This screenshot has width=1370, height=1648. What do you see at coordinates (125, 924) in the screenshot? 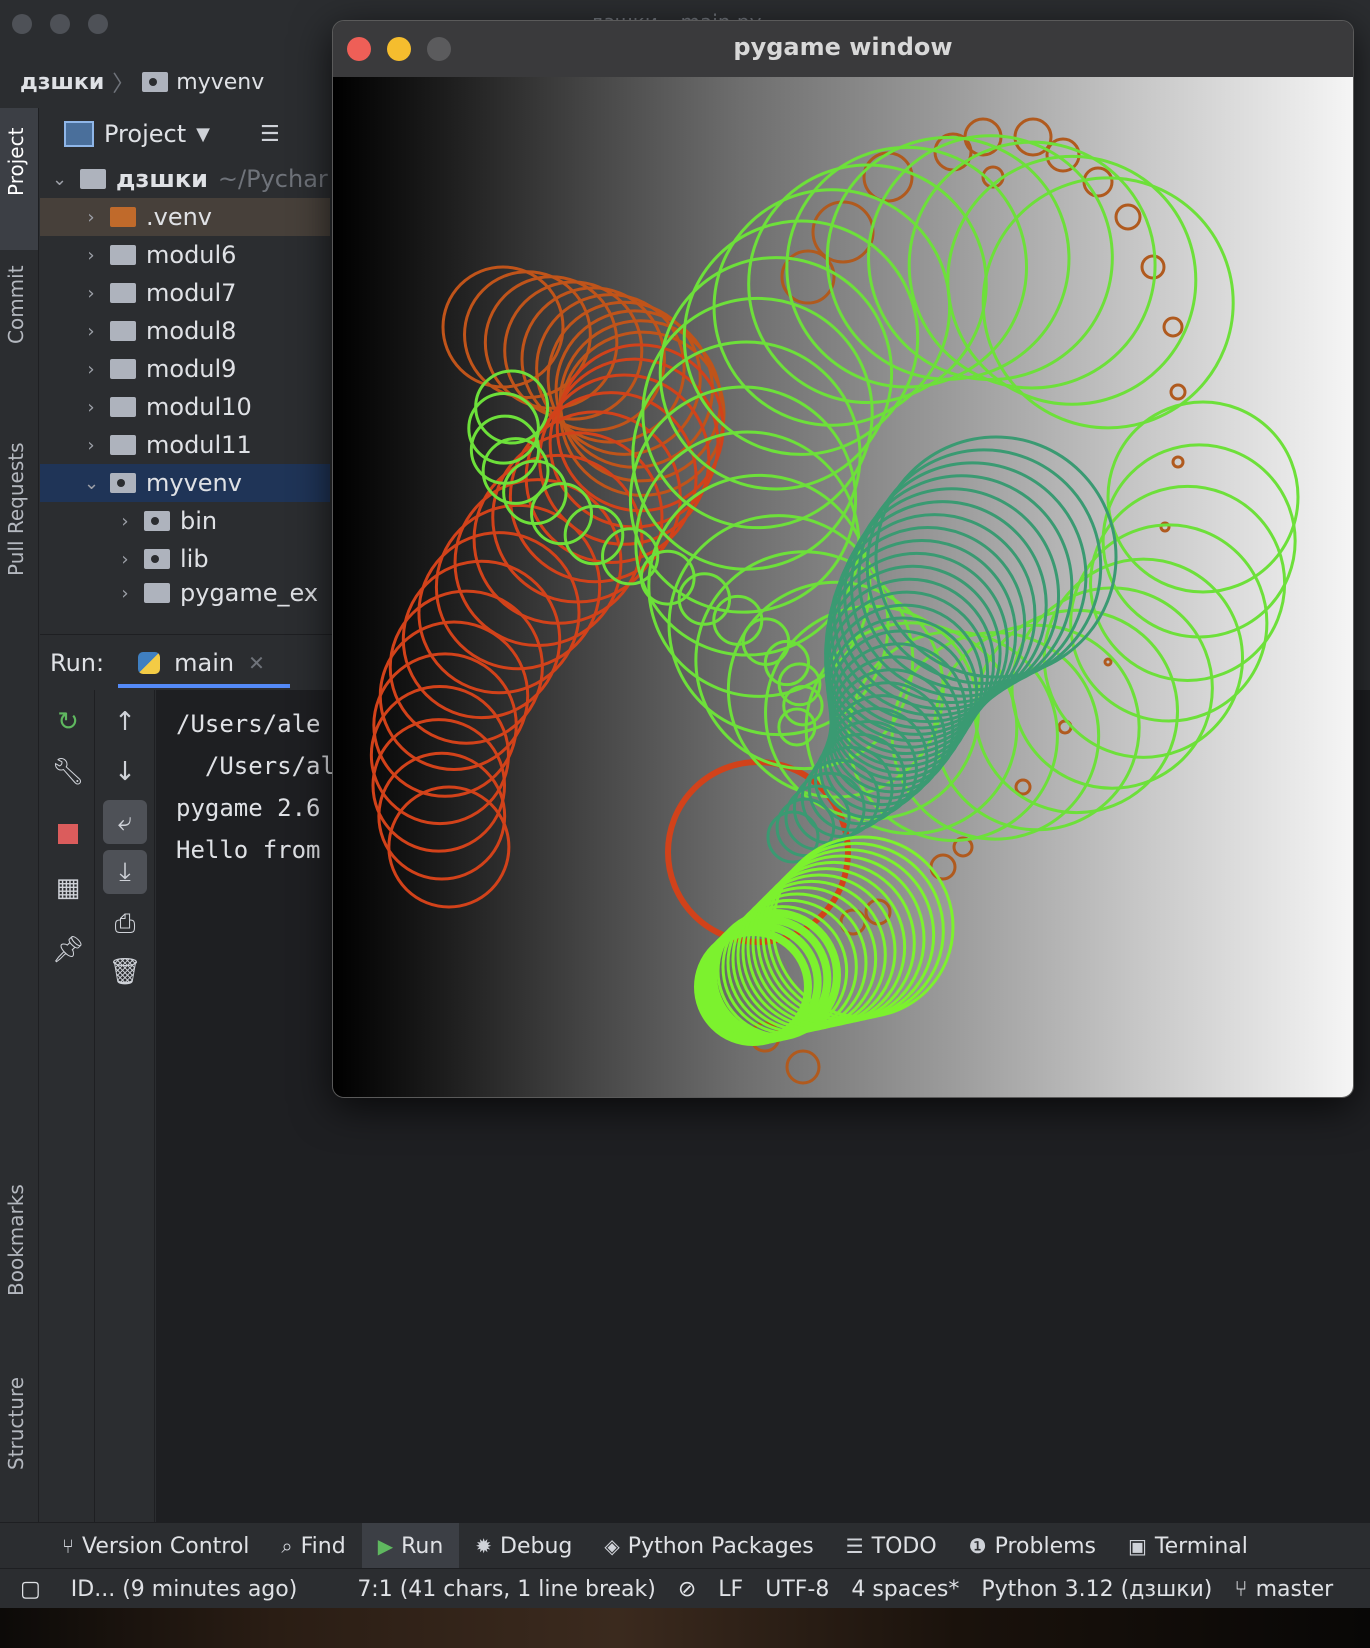
I see `print-icon: ⎙` at bounding box center [125, 924].